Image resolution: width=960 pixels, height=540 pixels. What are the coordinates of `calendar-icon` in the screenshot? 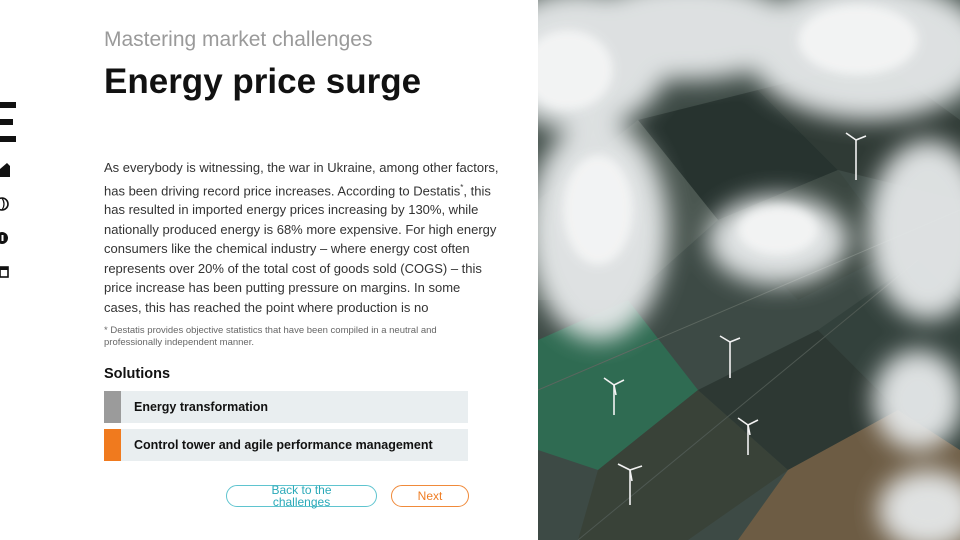 It's located at (5, 272).